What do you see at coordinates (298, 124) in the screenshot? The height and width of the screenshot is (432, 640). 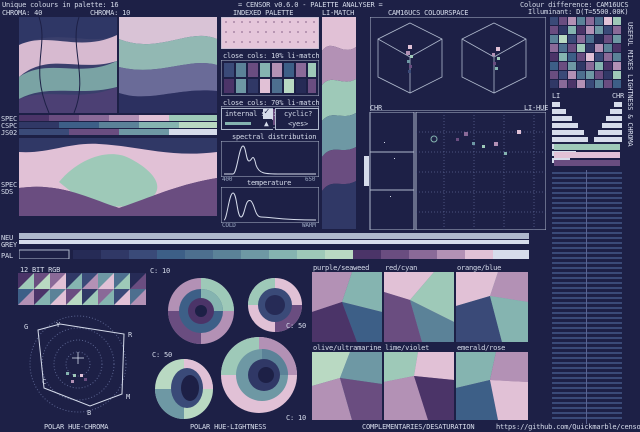 I see `cyclic-value: <yes>` at bounding box center [298, 124].